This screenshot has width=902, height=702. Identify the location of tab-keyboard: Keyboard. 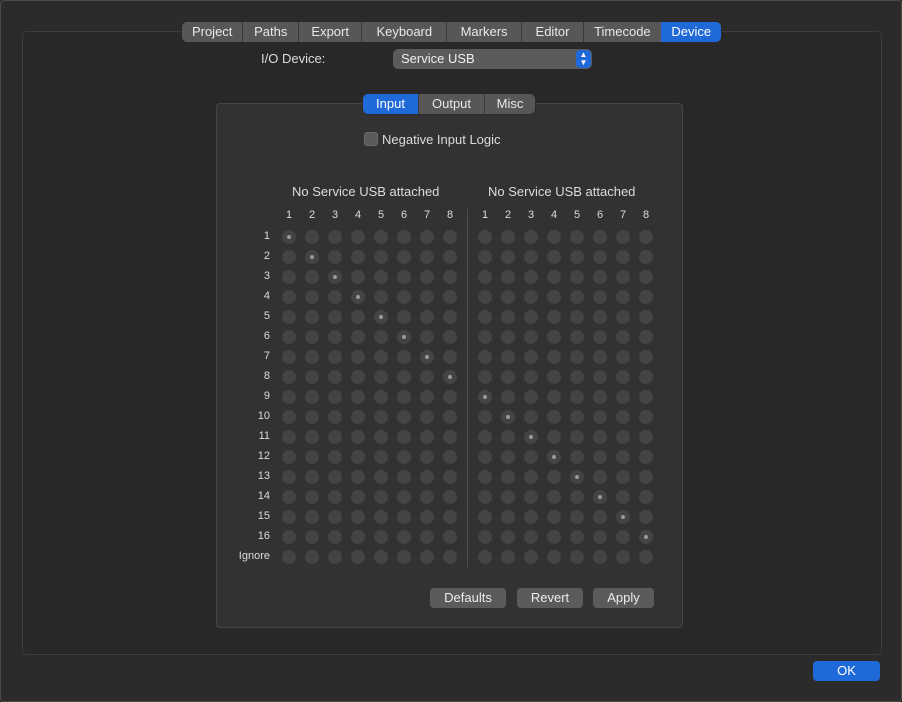
(403, 32).